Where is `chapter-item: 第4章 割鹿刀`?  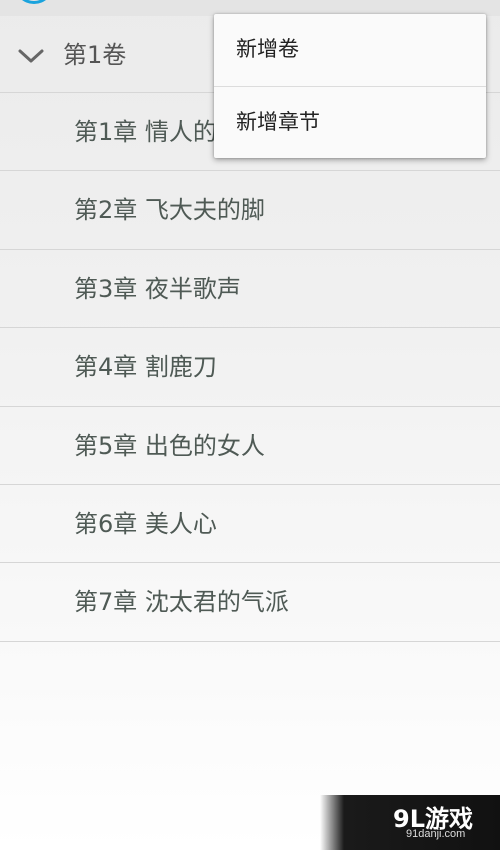
chapter-item: 第4章 割鹿刀 is located at coordinates (250, 367).